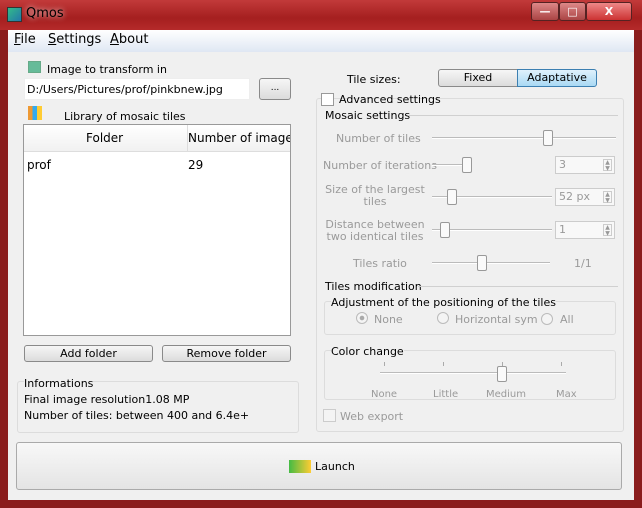 The height and width of the screenshot is (508, 642). Describe the element at coordinates (378, 138) in the screenshot. I see `number-of-tiles-label: Number of tiles` at that location.